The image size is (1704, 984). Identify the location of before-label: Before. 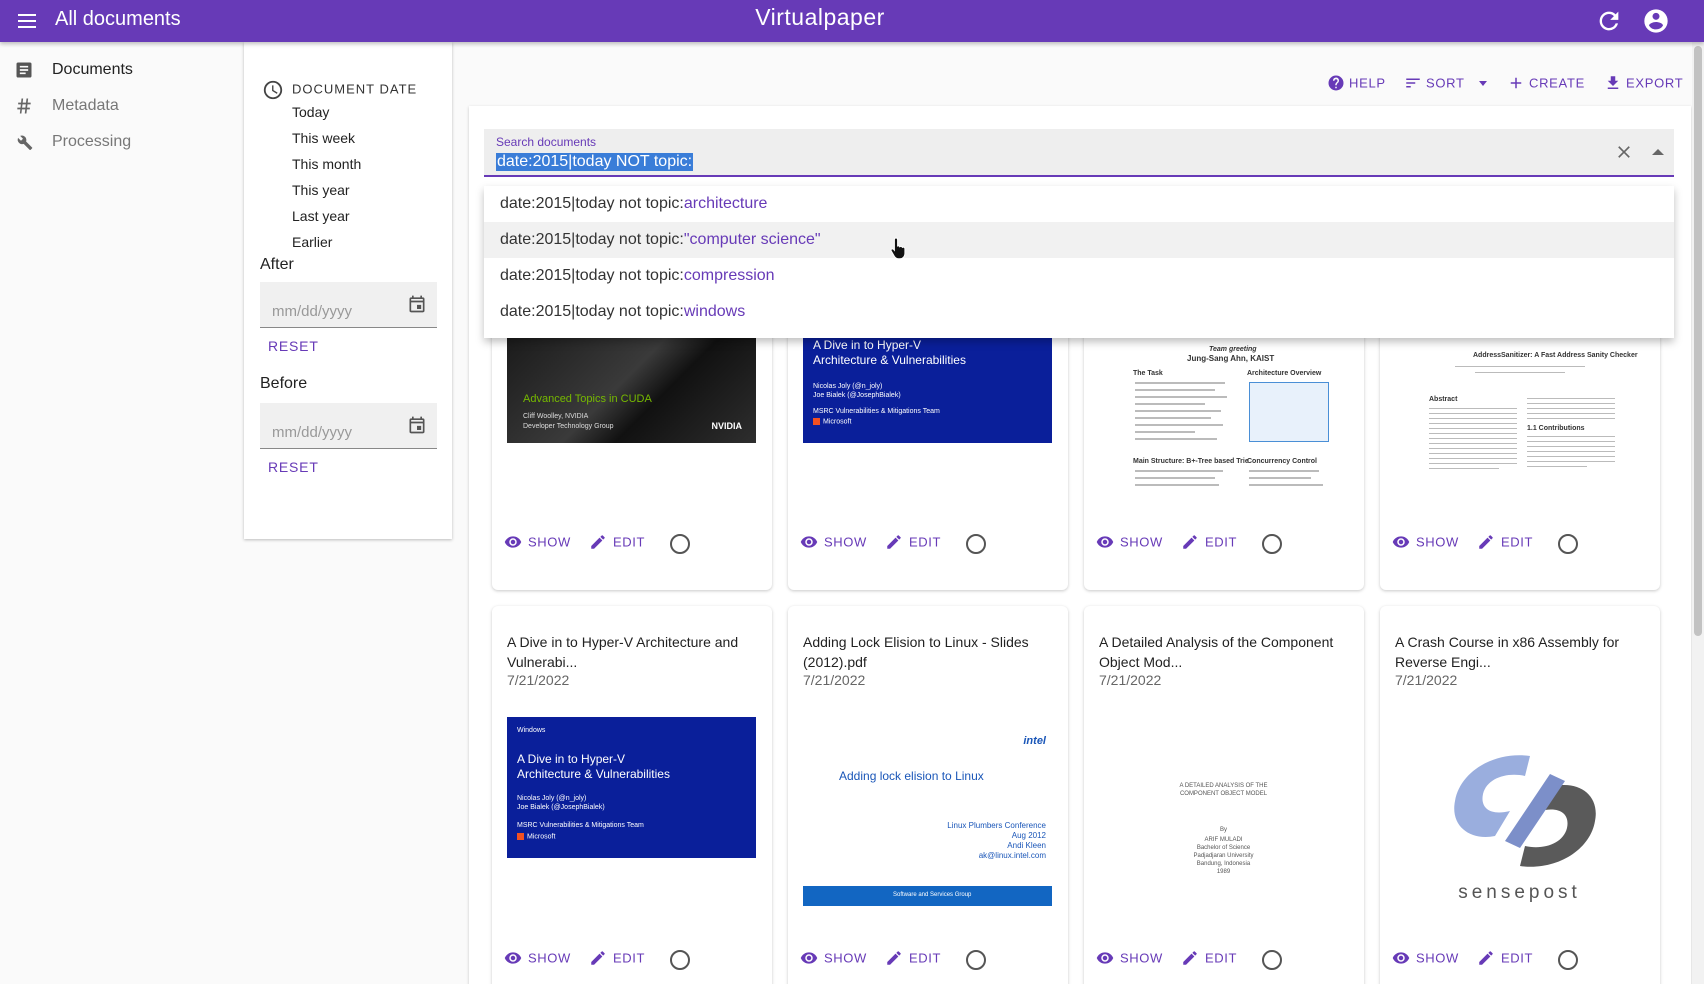
(284, 383).